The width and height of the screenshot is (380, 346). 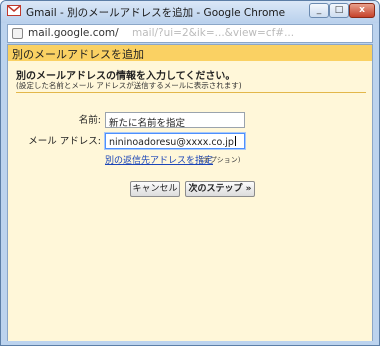 I want to click on name-label: 名前:, so click(x=89, y=120).